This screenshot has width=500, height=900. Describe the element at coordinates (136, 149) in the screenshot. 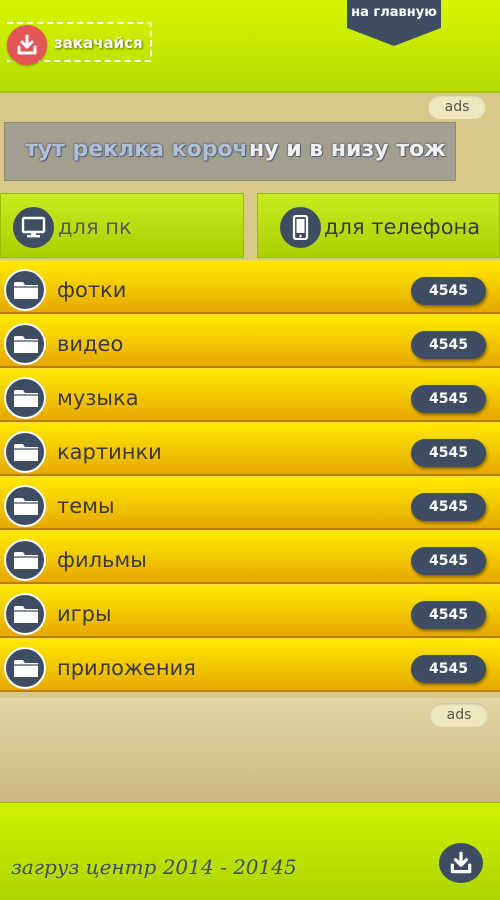

I see `banner-text-left: тут реклка короч` at that location.